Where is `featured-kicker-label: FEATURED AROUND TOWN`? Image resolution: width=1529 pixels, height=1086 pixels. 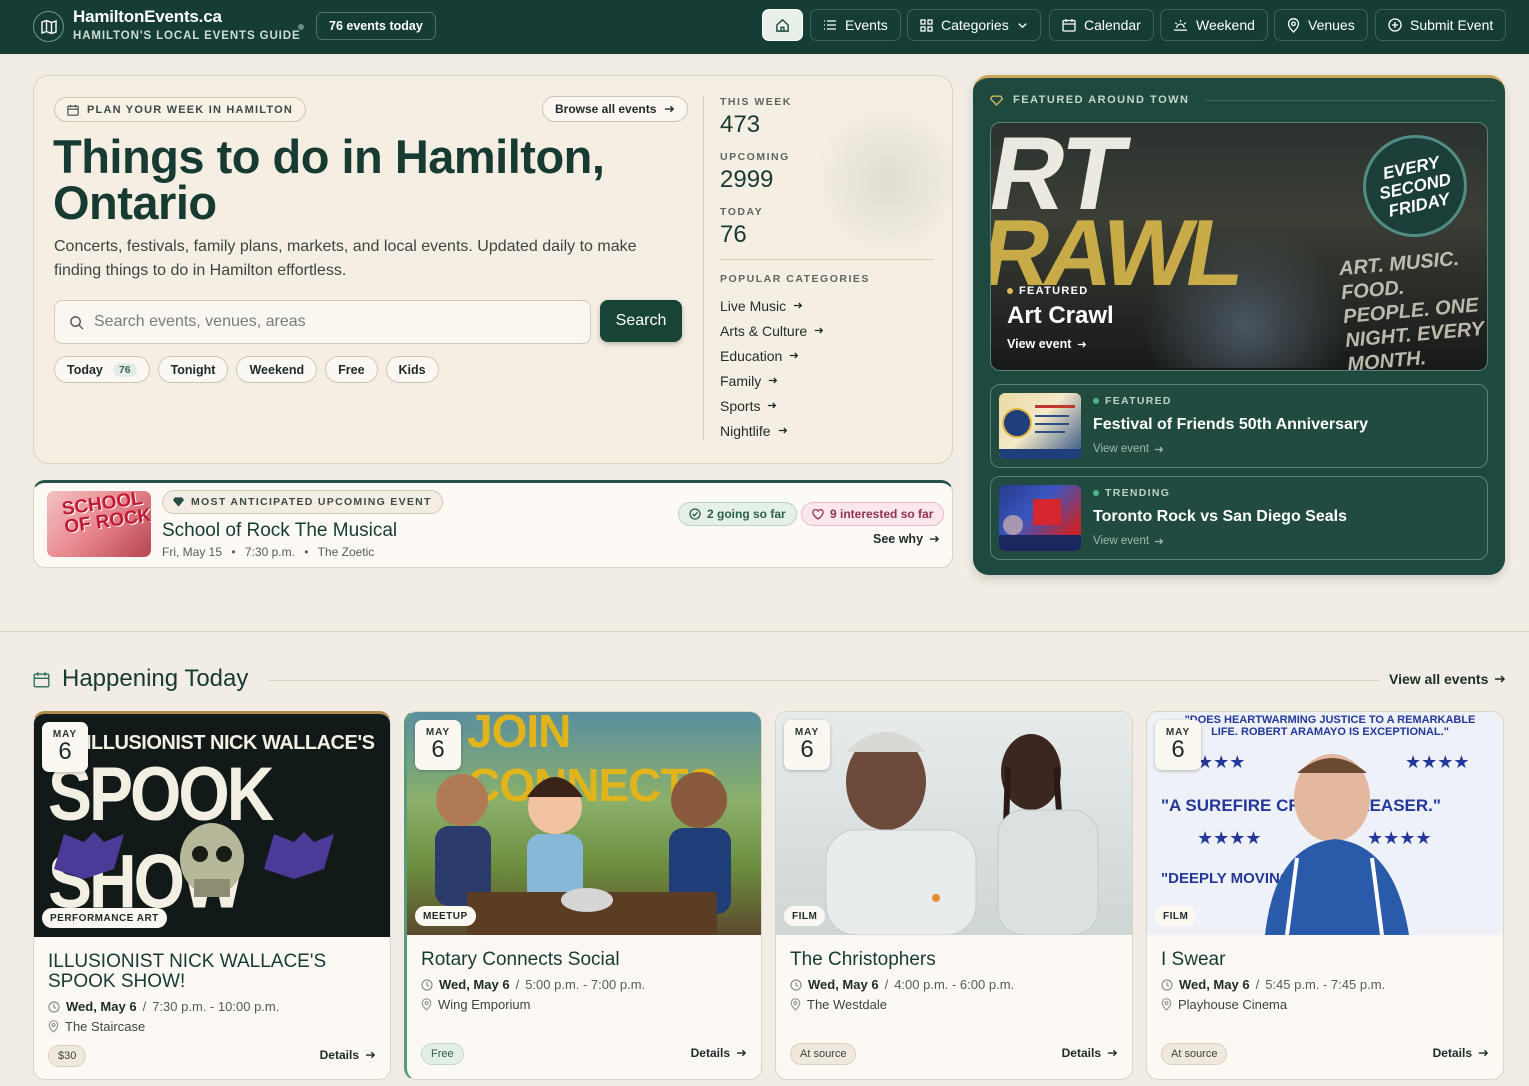 featured-kicker-label: FEATURED AROUND TOWN is located at coordinates (1101, 100).